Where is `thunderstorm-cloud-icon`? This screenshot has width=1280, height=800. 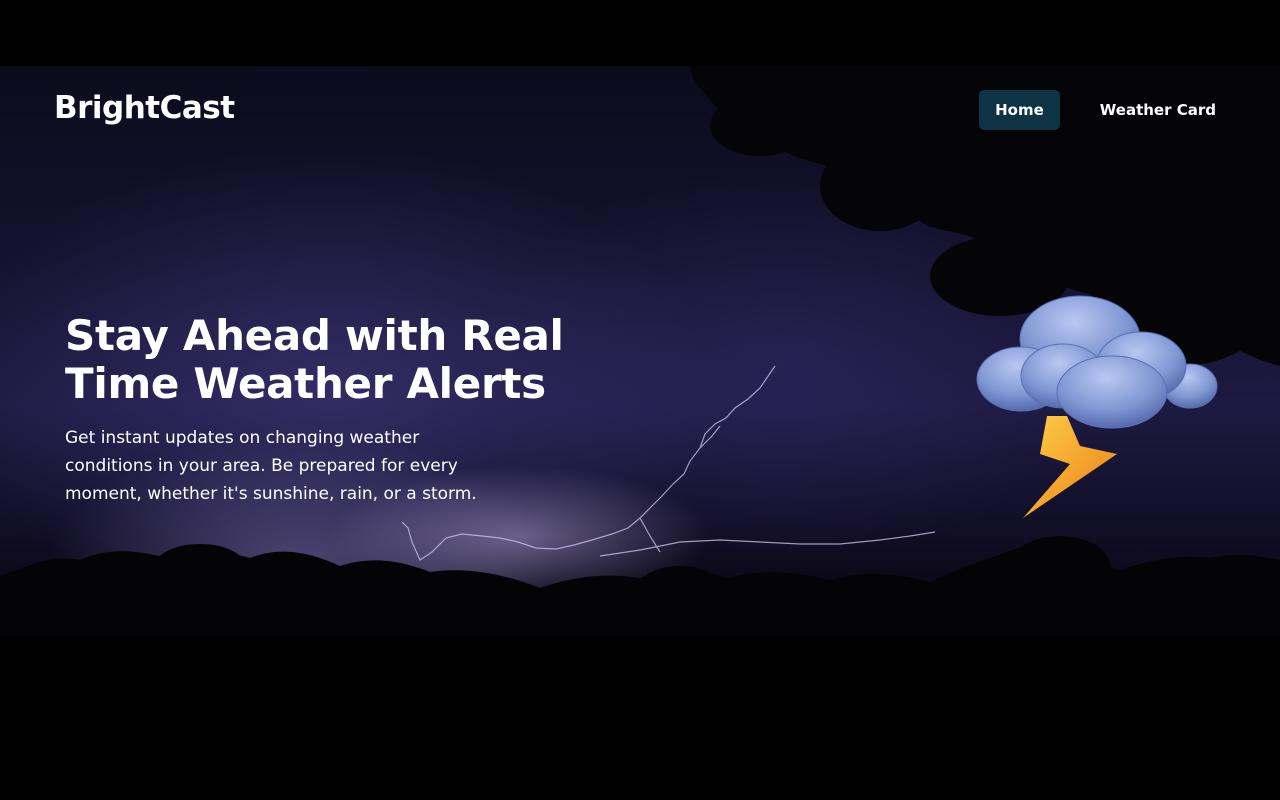 thunderstorm-cloud-icon is located at coordinates (1097, 406).